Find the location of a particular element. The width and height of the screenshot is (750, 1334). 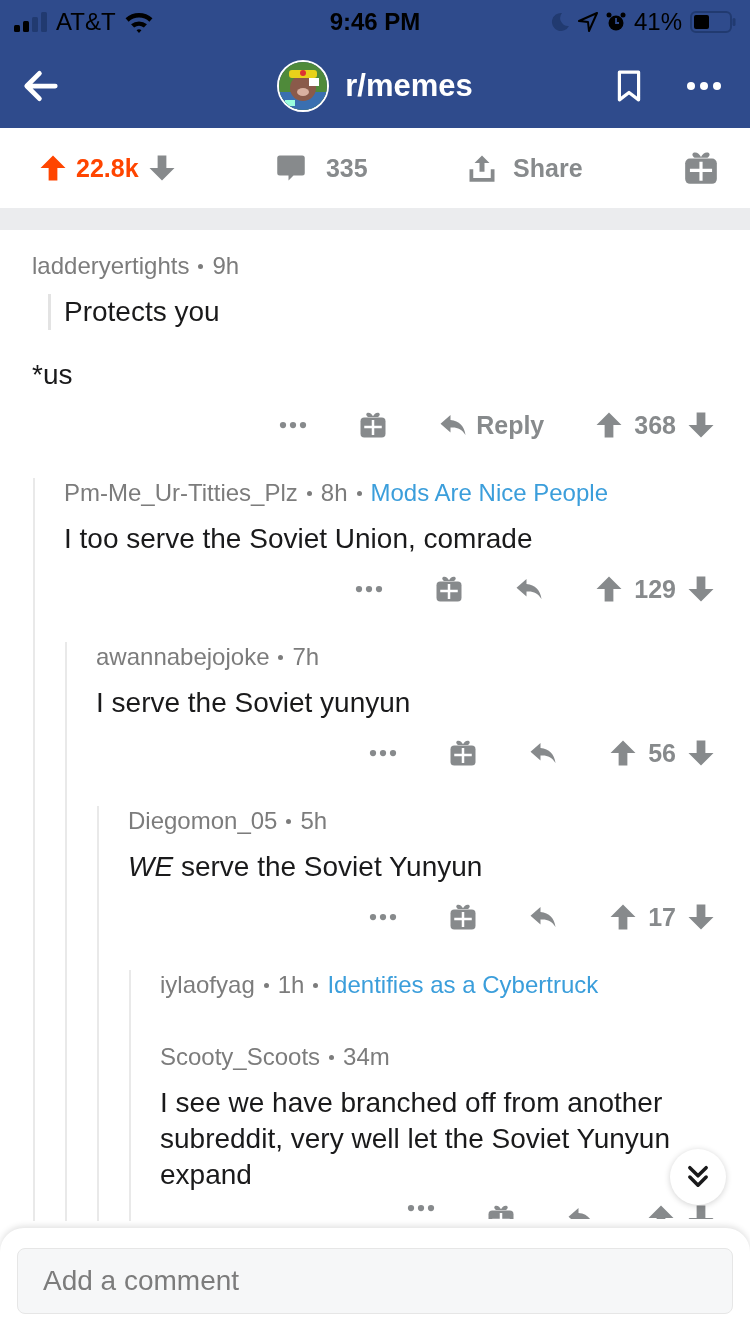

comment-text: I see we have branched off from another subreddit, very well let the Soviet Yunyun expand is located at coordinates (415, 1139).